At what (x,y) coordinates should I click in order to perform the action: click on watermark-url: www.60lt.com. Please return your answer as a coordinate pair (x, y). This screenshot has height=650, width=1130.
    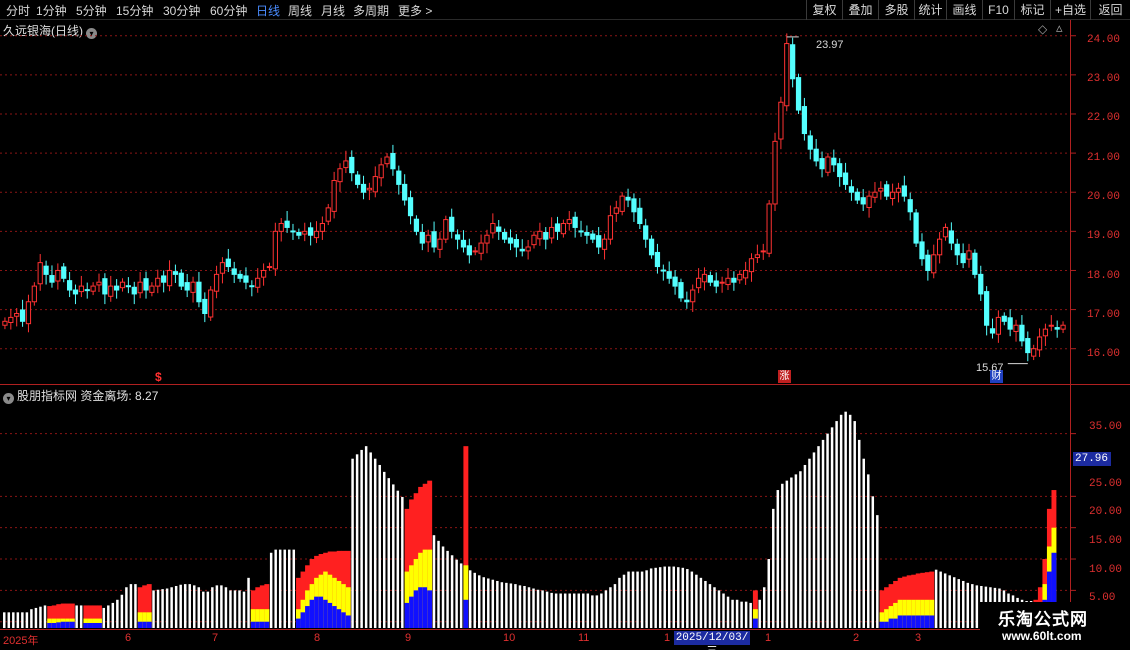
    Looking at the image, I should click on (1042, 636).